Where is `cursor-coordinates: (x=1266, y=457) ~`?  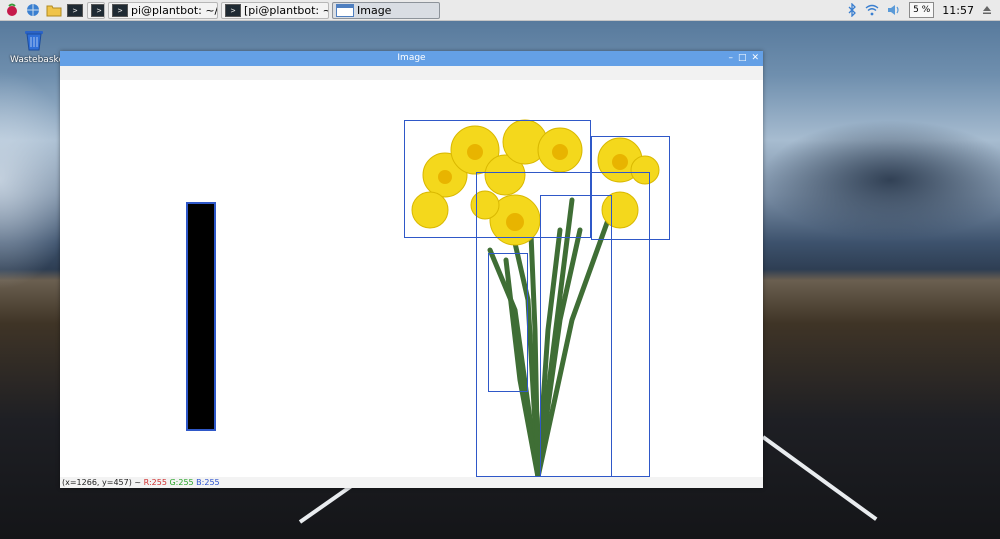 cursor-coordinates: (x=1266, y=457) ~ is located at coordinates (102, 482).